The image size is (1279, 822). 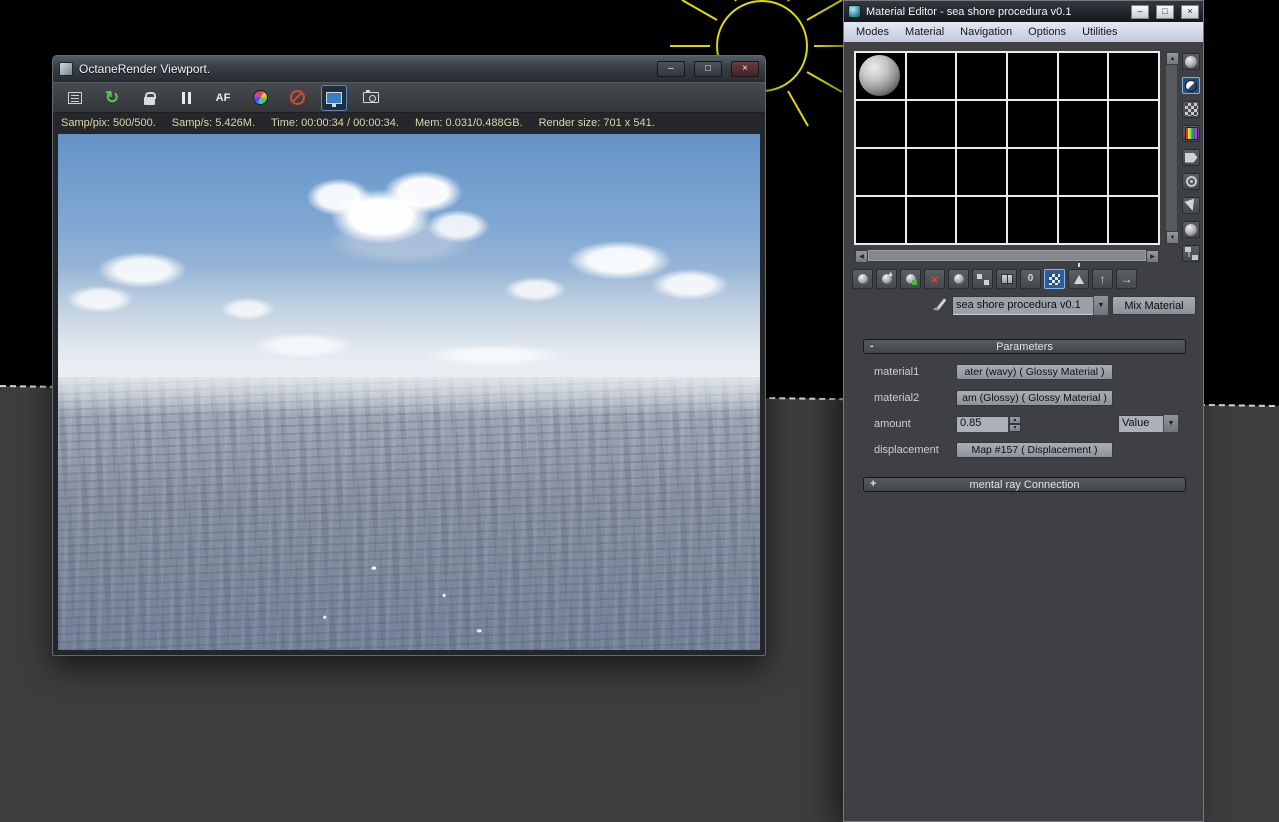 What do you see at coordinates (334, 97) in the screenshot?
I see `viewport-display-button` at bounding box center [334, 97].